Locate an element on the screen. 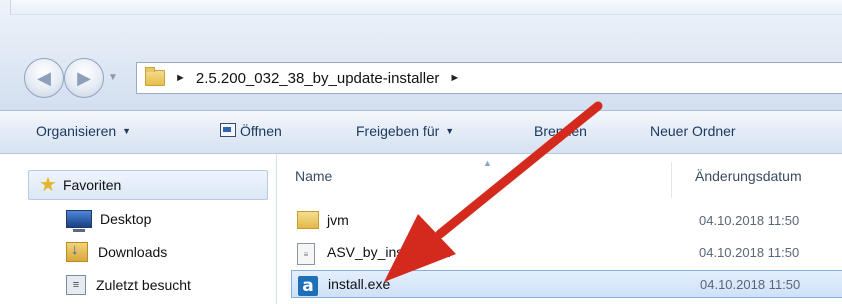 The width and height of the screenshot is (842, 304). sort-ascending-icon: ▲ is located at coordinates (487, 163).